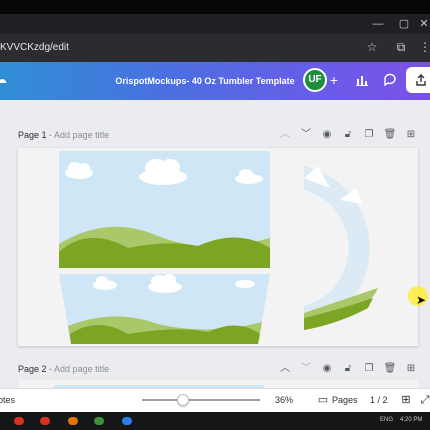  Describe the element at coordinates (32, 135) in the screenshot. I see `page-1-label: Page 1` at that location.